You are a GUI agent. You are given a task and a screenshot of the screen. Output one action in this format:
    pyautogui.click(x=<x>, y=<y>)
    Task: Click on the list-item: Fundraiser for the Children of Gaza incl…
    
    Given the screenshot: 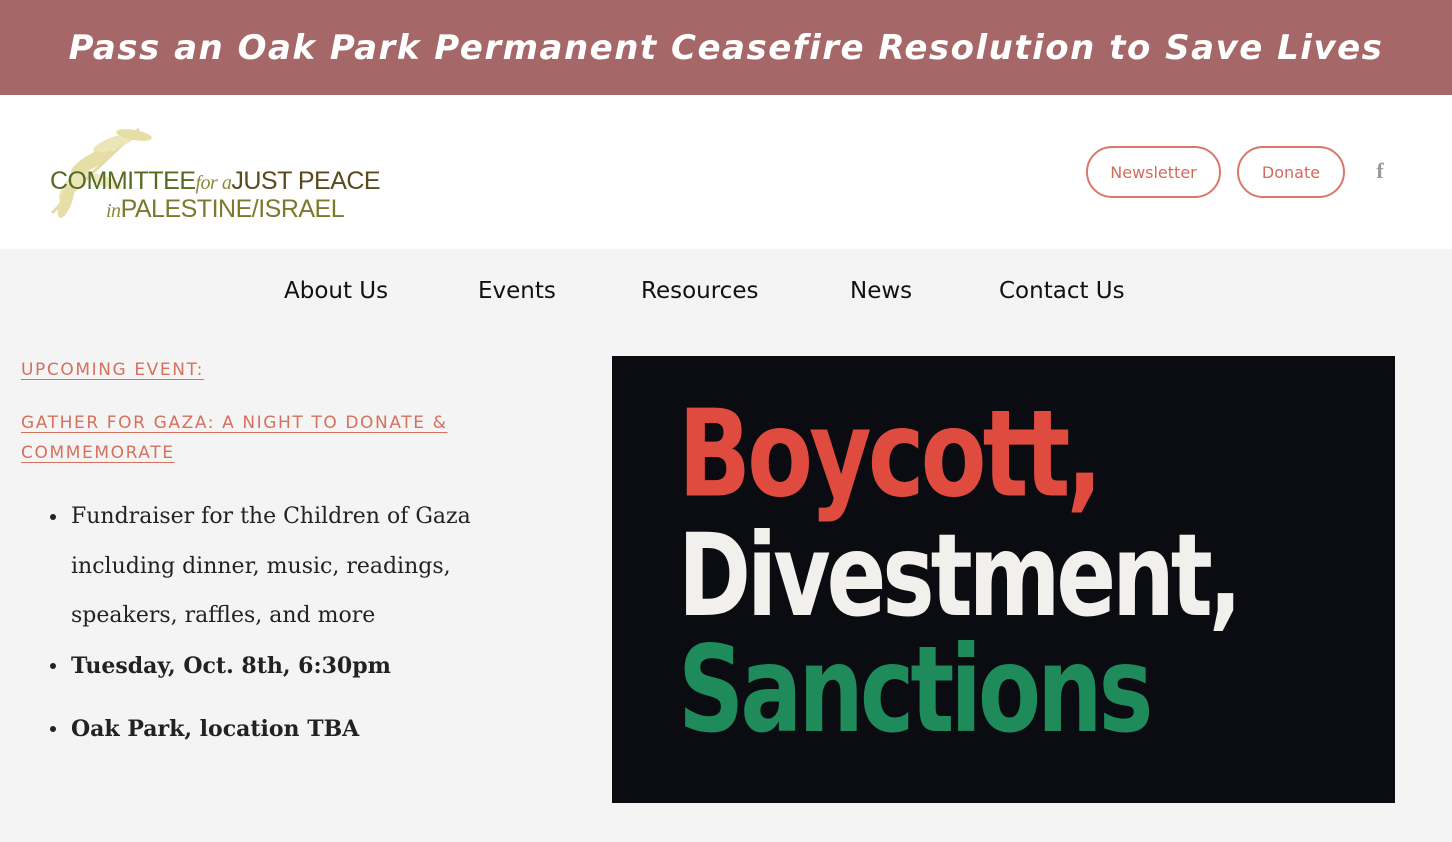 What is the action you would take?
    pyautogui.click(x=298, y=566)
    